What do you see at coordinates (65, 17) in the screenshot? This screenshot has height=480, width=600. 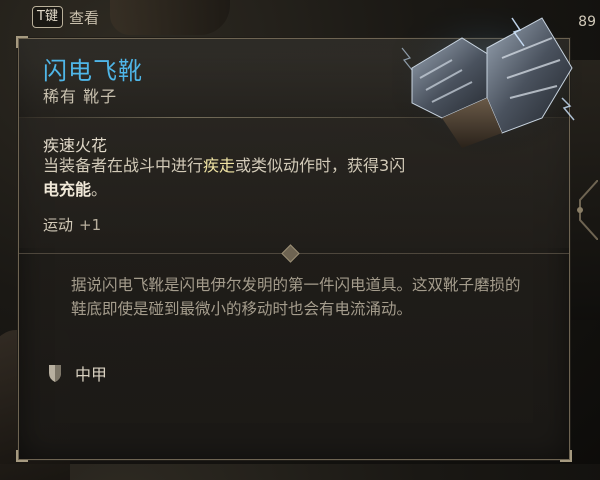 I see `view-hint: T键 查看` at bounding box center [65, 17].